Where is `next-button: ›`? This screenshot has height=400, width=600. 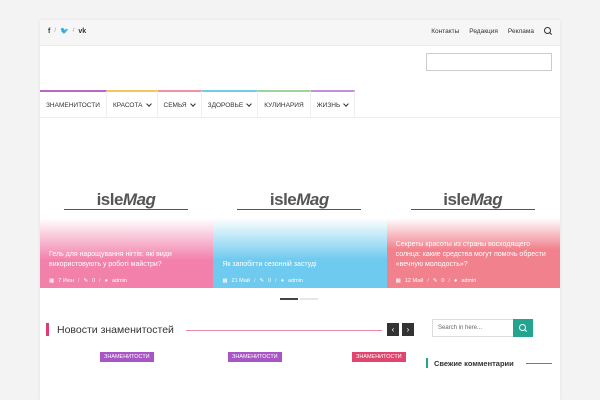 next-button: › is located at coordinates (408, 329).